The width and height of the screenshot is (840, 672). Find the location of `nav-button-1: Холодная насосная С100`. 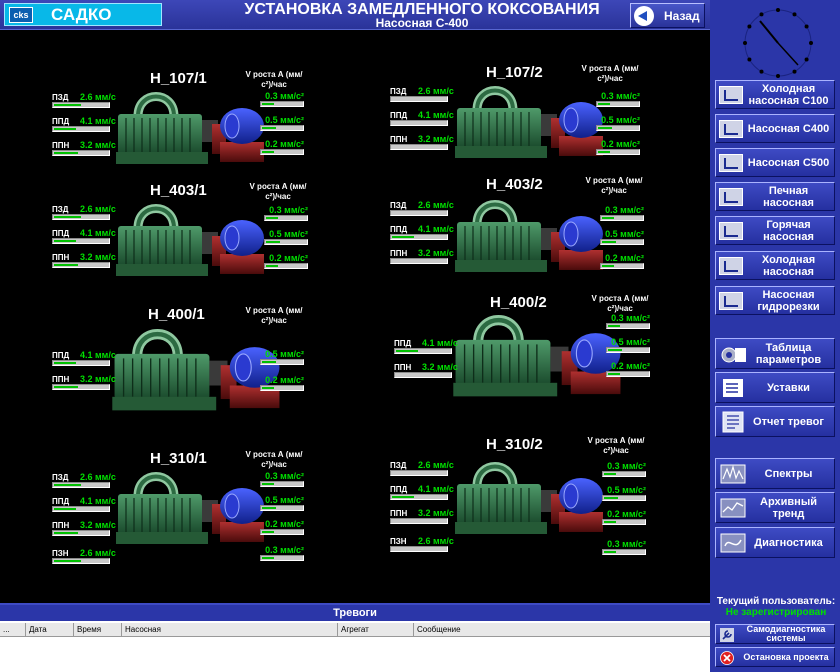

nav-button-1: Холодная насосная С100 is located at coordinates (775, 94).